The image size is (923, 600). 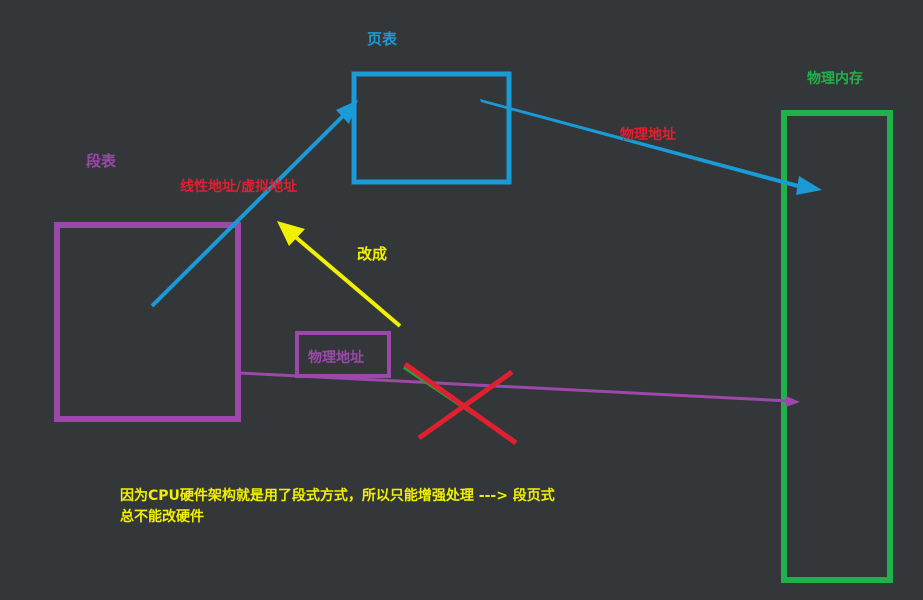 What do you see at coordinates (382, 39) in the screenshot?
I see `page-table-label: 页表` at bounding box center [382, 39].